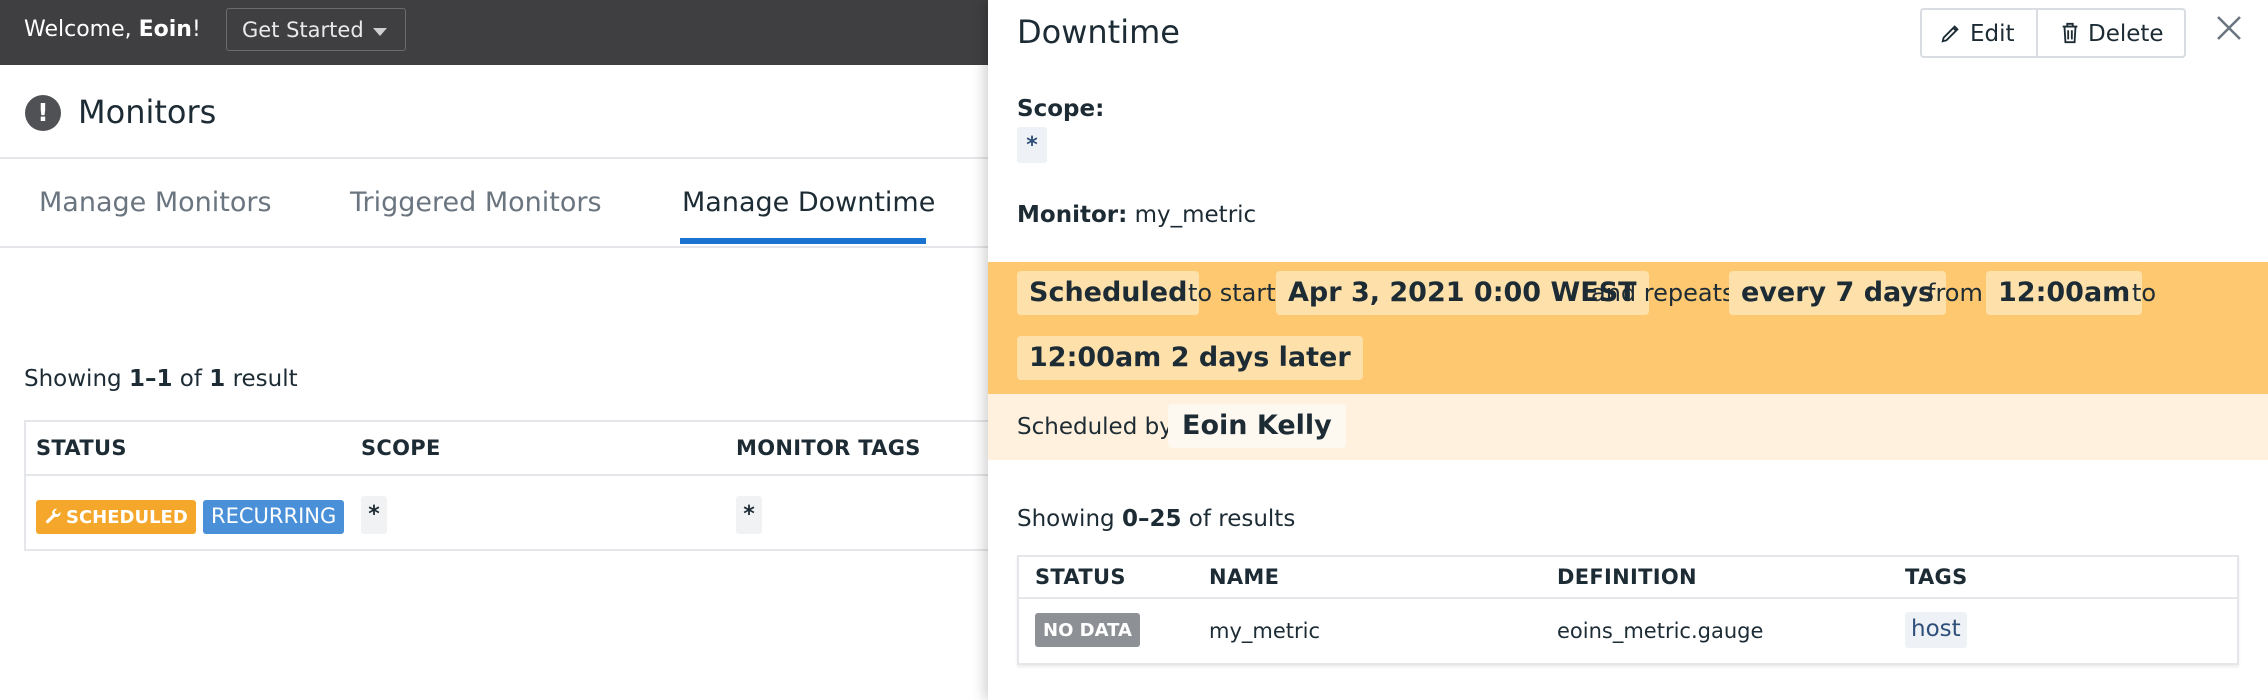  I want to click on delete-label: Delete, so click(2126, 34).